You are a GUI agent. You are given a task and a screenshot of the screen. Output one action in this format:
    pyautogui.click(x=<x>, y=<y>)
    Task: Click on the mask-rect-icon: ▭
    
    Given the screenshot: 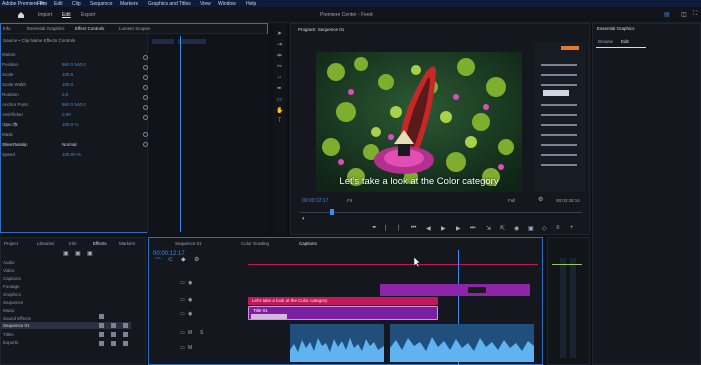 What is the action you would take?
    pyautogui.click(x=6, y=125)
    